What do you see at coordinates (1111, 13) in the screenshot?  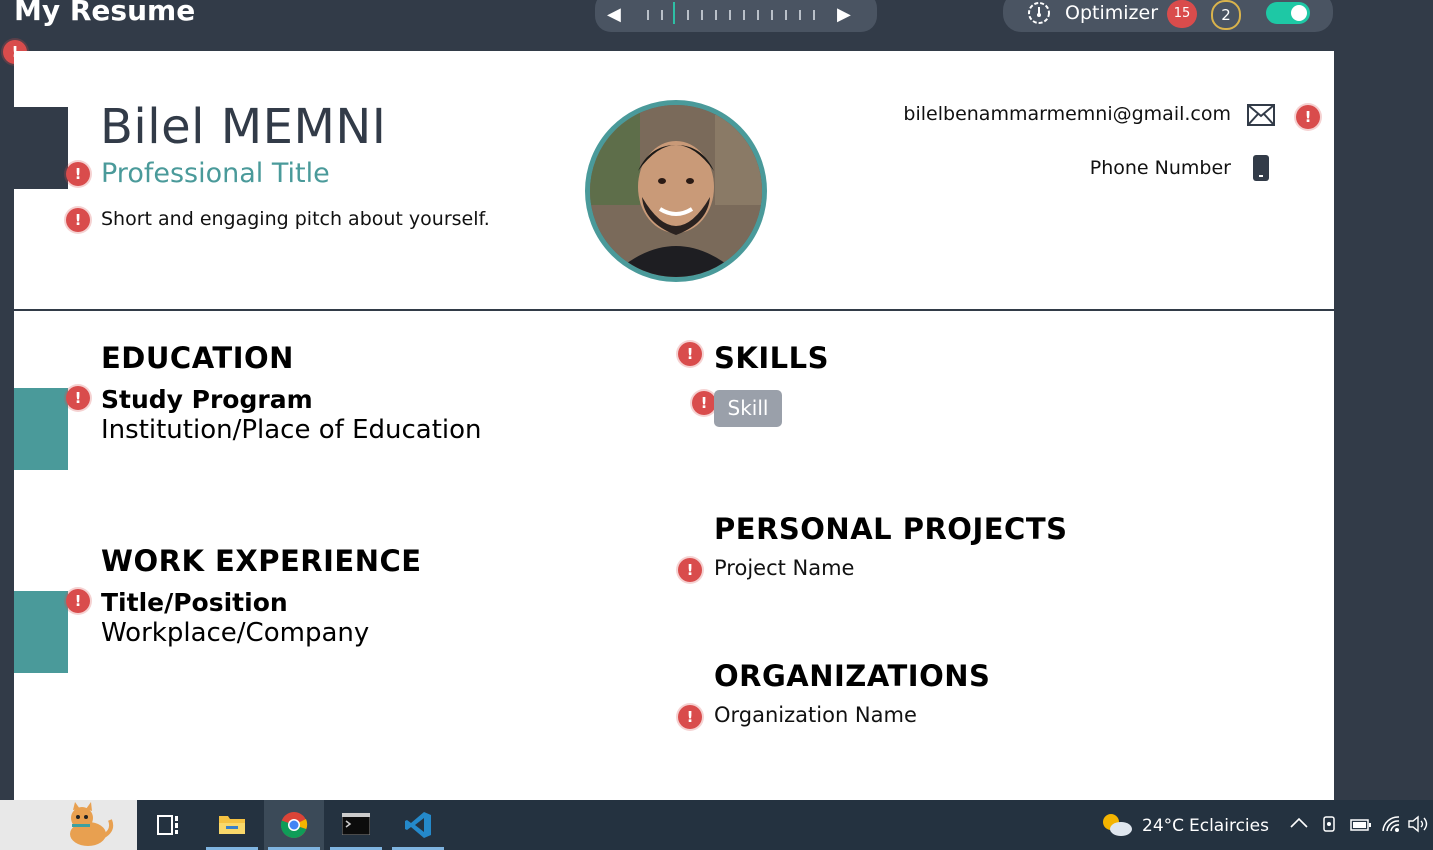 I see `optimizer-label: Optimizer` at bounding box center [1111, 13].